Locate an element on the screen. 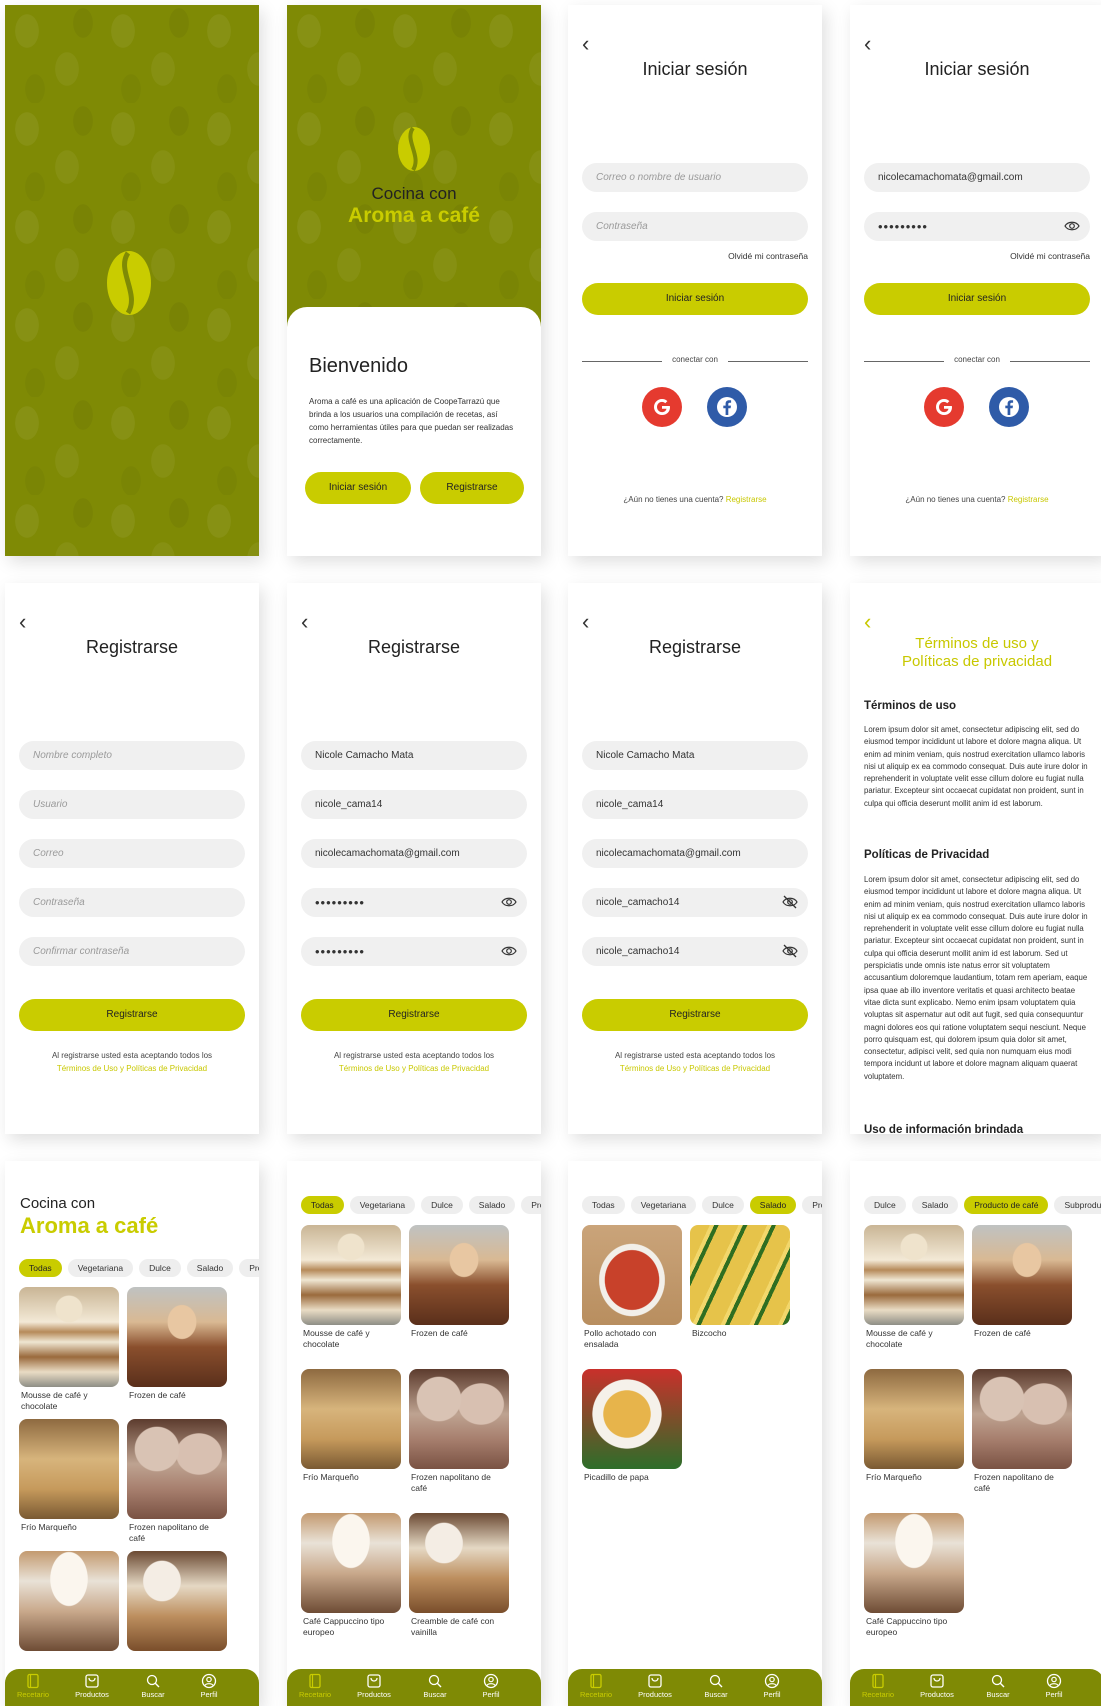 This screenshot has height=1706, width=1101. welcome-login-button: Iniciar sesión is located at coordinates (358, 488).